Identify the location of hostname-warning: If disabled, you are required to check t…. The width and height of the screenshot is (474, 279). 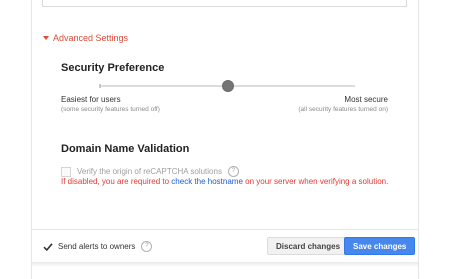
(226, 182).